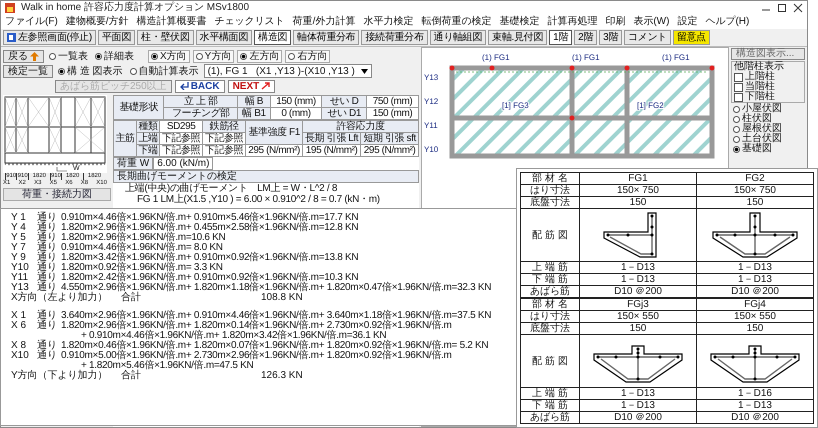 This screenshot has height=428, width=818. Describe the element at coordinates (210, 258) in the screenshot. I see `formula-text: 1.820m×3.42倍×1.96KN/倍.m+ 0.910m×0.92倍×1.96KN/倍.m=13.8 KN` at that location.